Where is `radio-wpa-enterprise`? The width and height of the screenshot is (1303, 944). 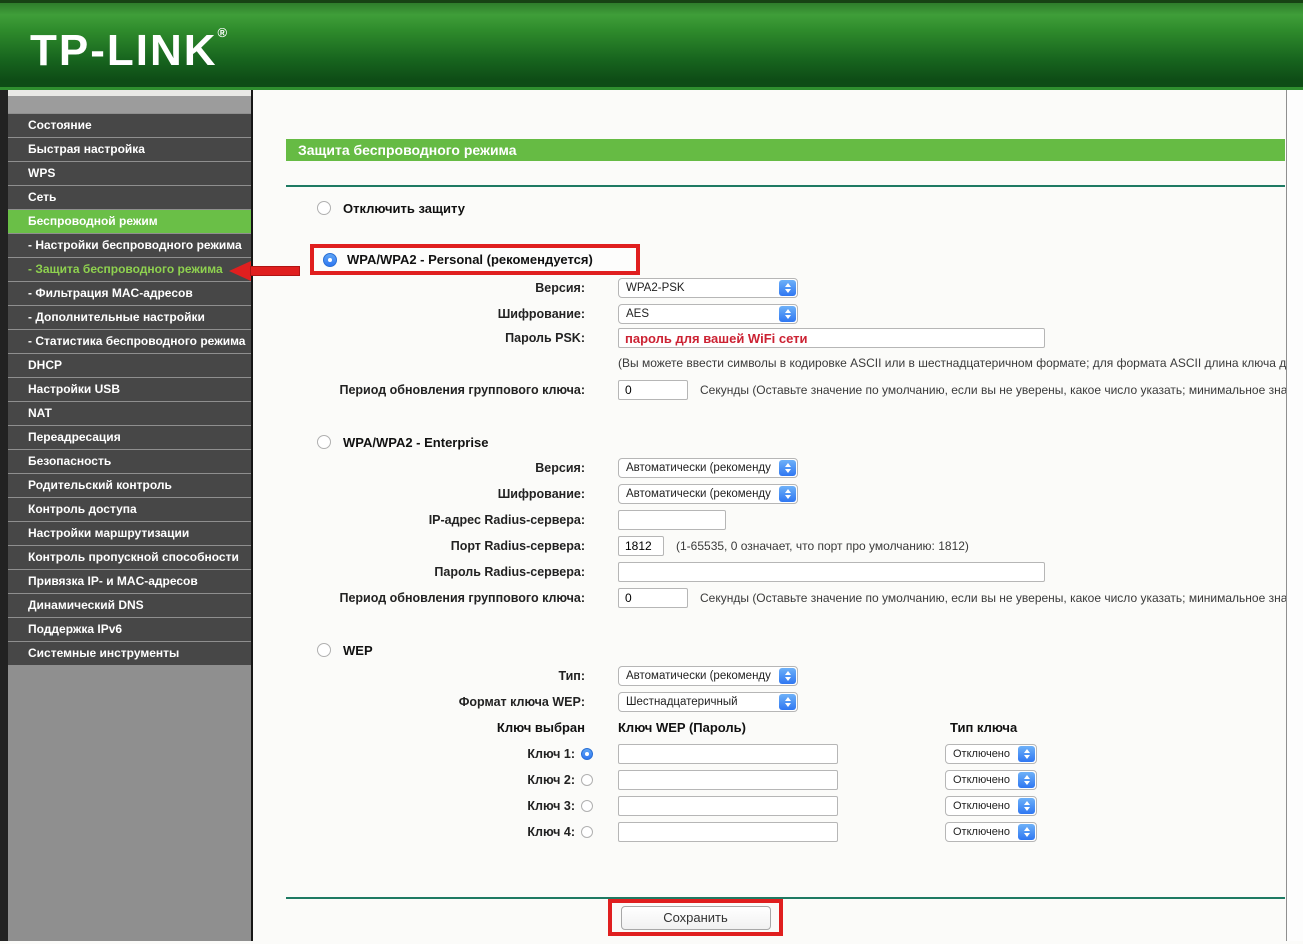
radio-wpa-enterprise is located at coordinates (324, 442).